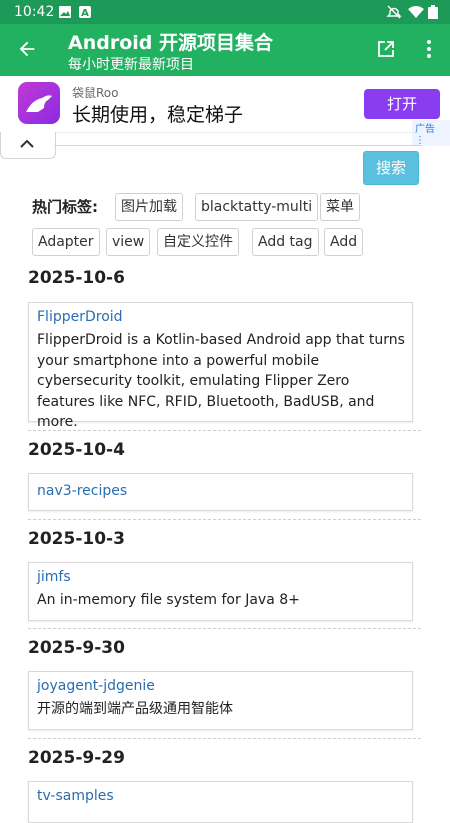  I want to click on section-date: 2025-9-30, so click(76, 648).